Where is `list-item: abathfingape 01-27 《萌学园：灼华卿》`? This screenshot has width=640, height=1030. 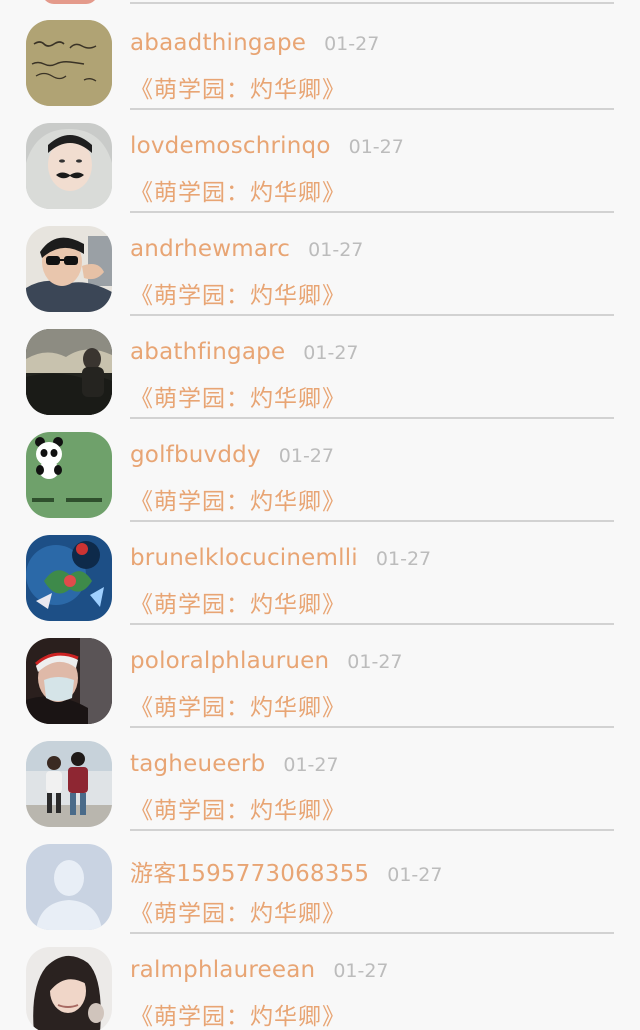 list-item: abathfingape 01-27 《萌学园：灼华卿》 is located at coordinates (320, 380).